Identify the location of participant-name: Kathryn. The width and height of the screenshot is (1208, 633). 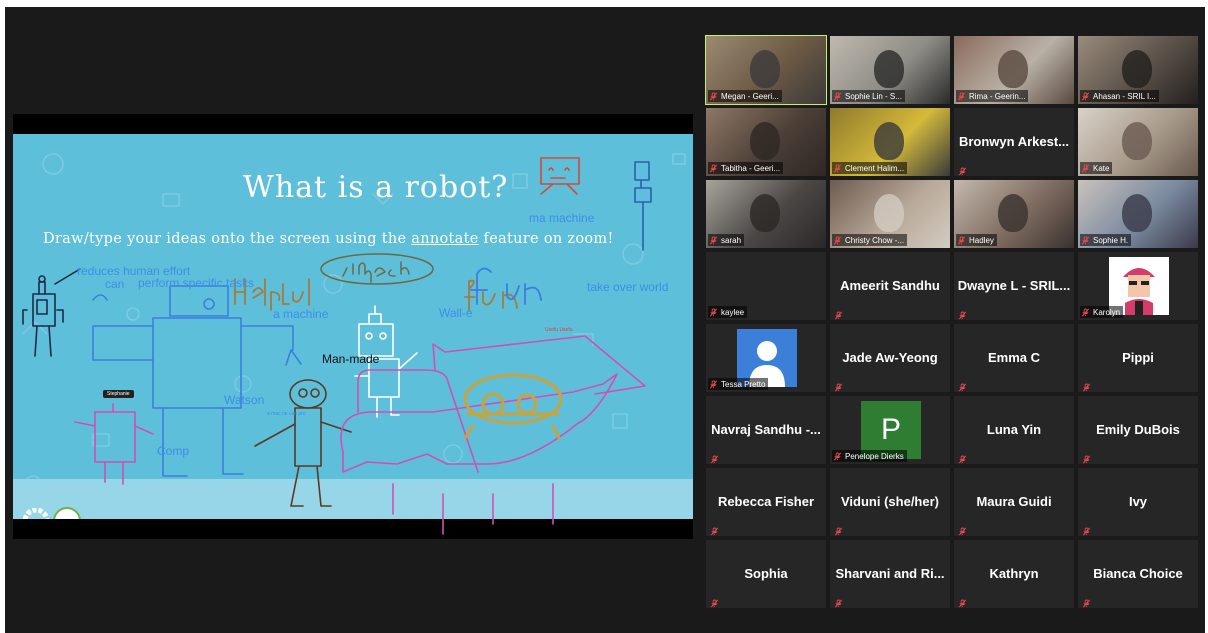
(1014, 573).